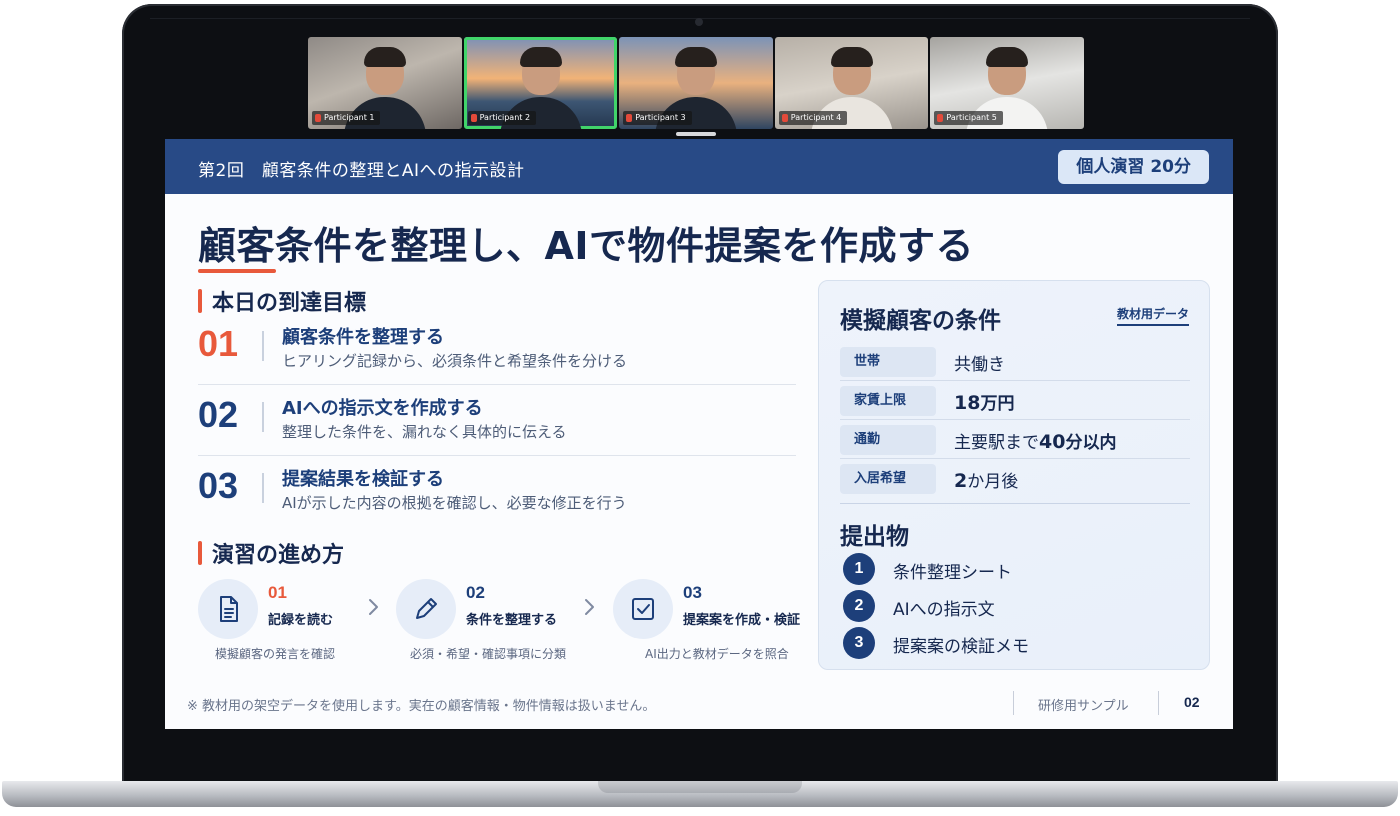  Describe the element at coordinates (851, 83) in the screenshot. I see `participant-tile: Participant 4` at that location.